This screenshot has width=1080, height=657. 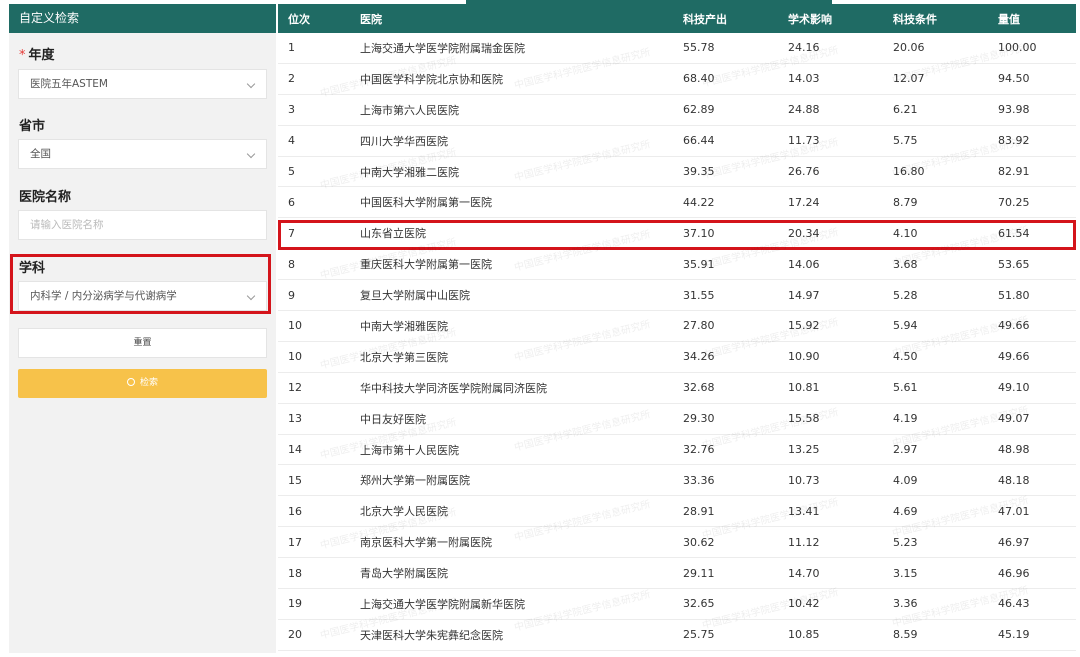 I want to click on rank-cell: 9, so click(x=291, y=295).